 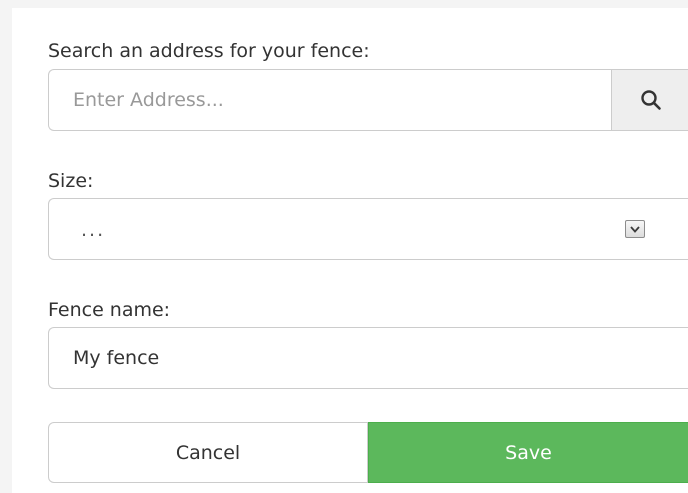 What do you see at coordinates (208, 452) in the screenshot?
I see `cancel-button: Cancel` at bounding box center [208, 452].